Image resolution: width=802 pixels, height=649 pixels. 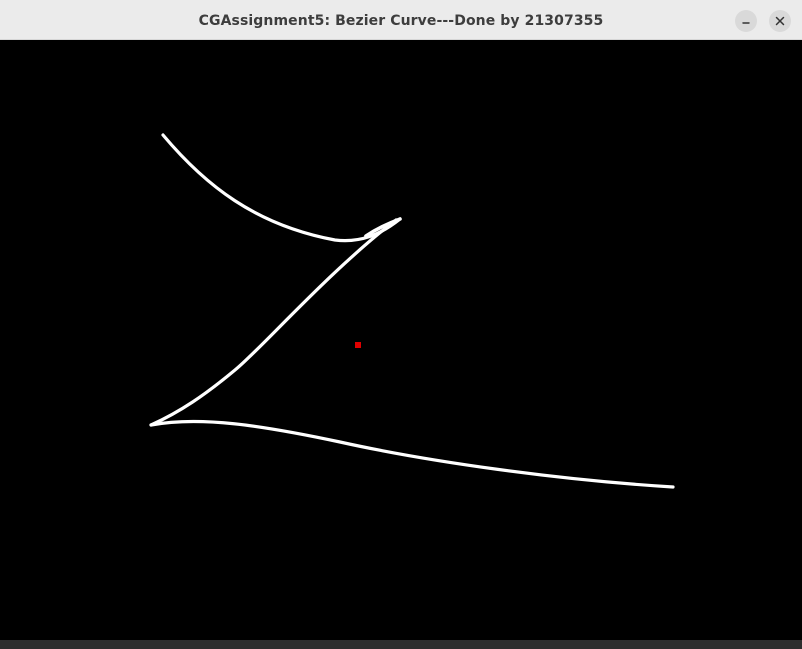 I want to click on close-icon, so click(x=780, y=21).